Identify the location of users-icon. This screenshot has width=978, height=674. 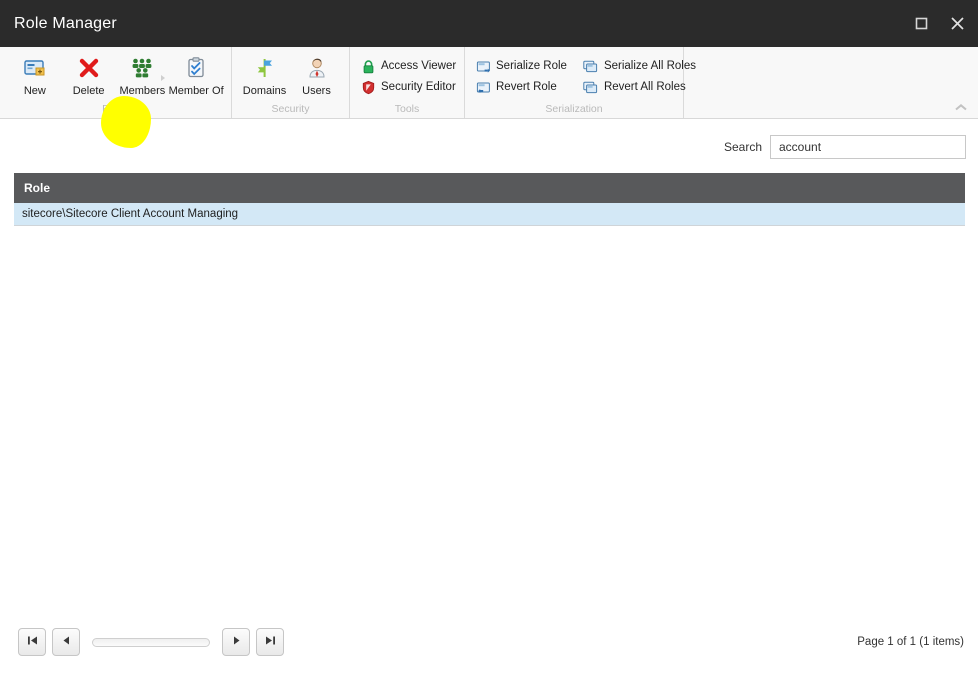
(317, 68).